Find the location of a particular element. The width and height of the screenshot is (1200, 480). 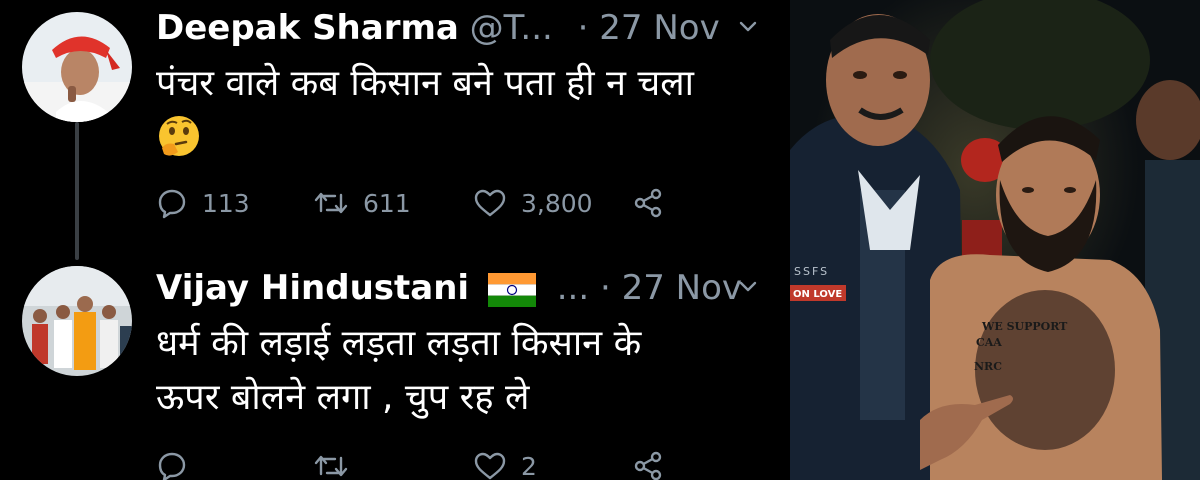

chest-text-line: WE SUPPORT is located at coordinates (1024, 326).